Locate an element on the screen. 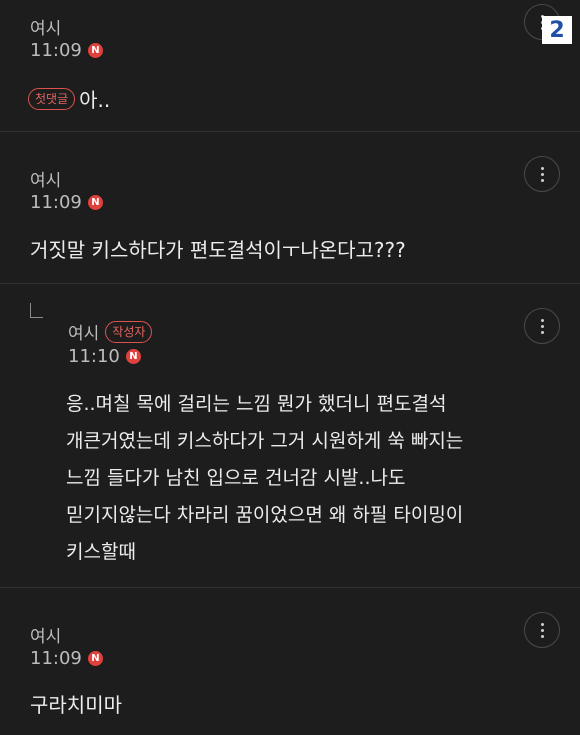 This screenshot has width=580, height=735. text-line: 응..며칠 목에 걸리는 느낌 뭔가 했더니 편도결석 is located at coordinates (256, 404).